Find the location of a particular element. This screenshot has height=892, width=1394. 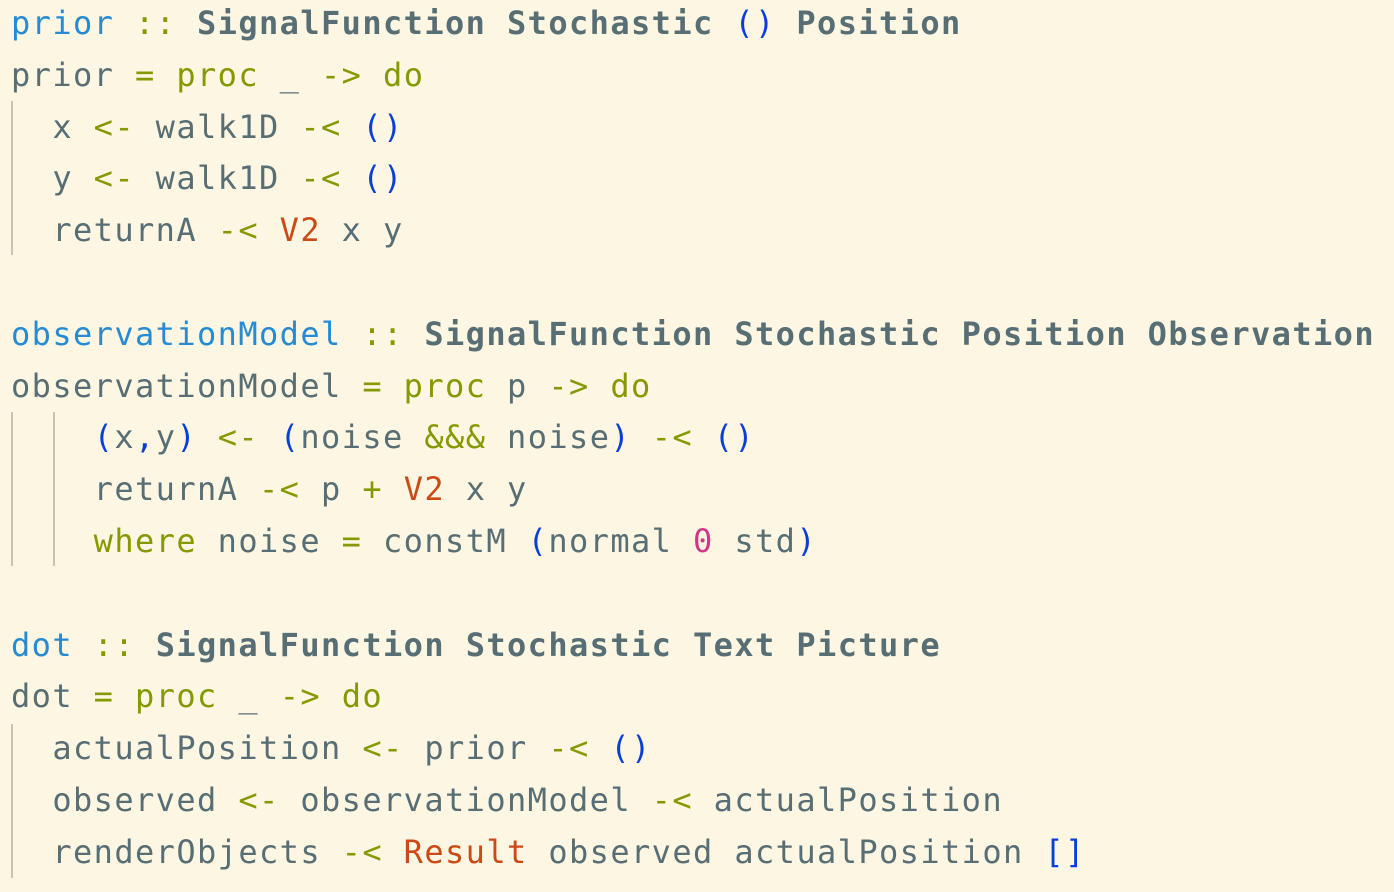

code-line: dot = proc _ -> do is located at coordinates (197, 696).